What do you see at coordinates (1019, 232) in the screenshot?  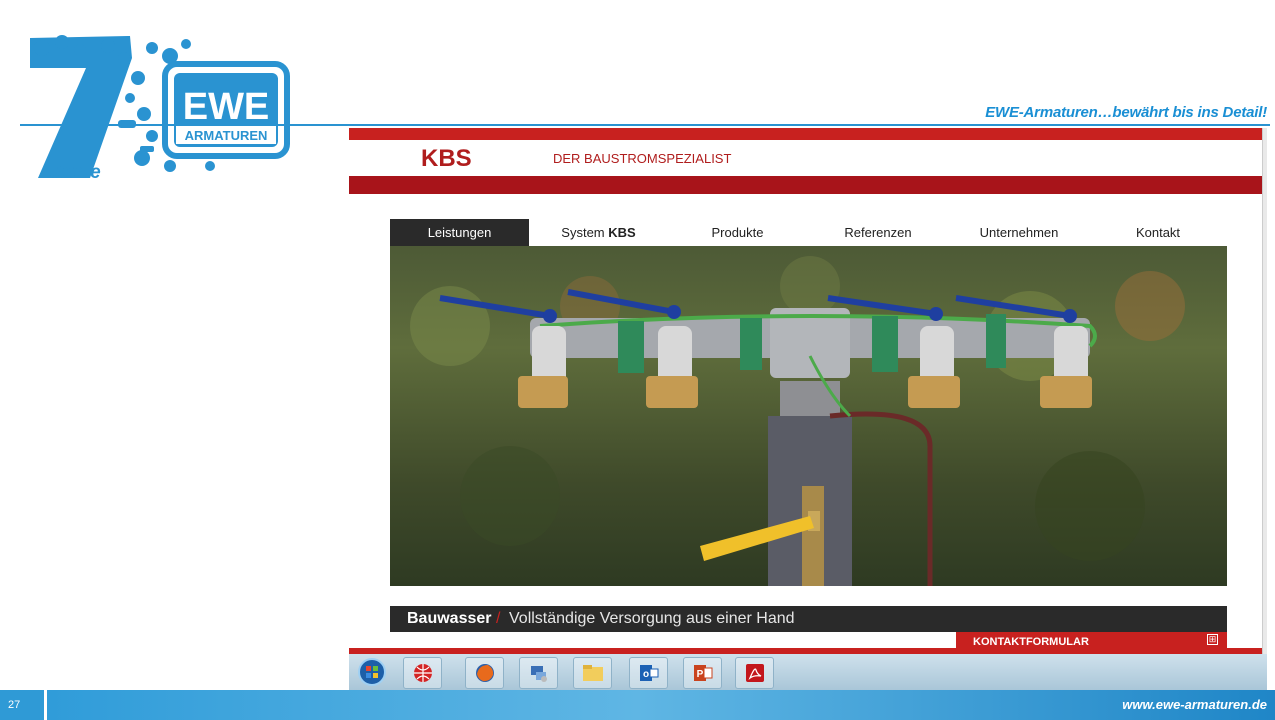 I see `nav-item-unternehmen: Unternehmen` at bounding box center [1019, 232].